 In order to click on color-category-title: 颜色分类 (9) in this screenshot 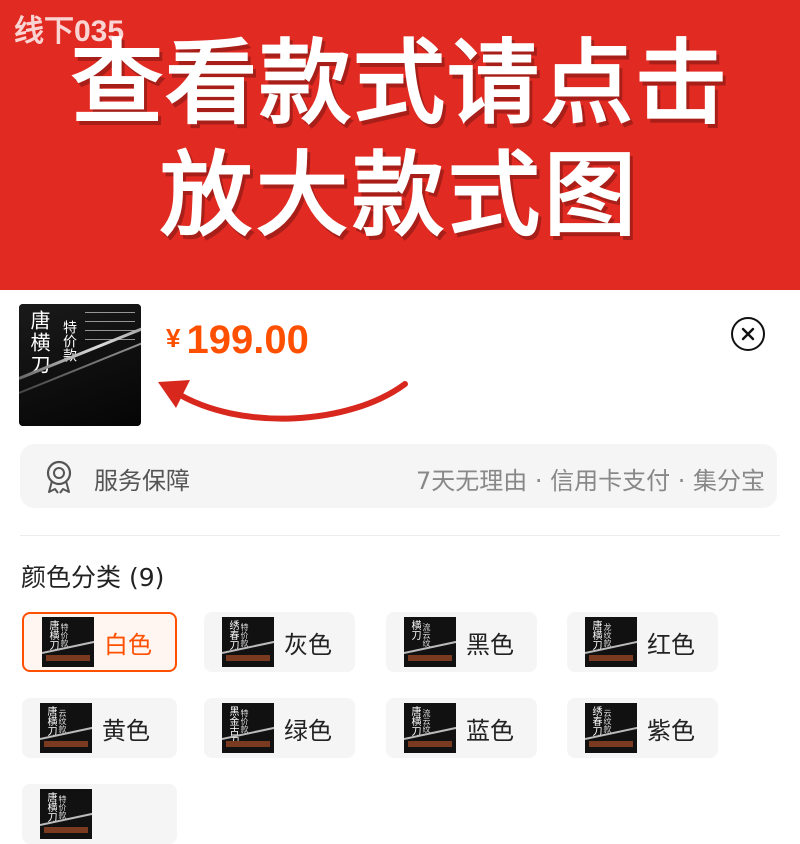, I will do `click(93, 577)`.